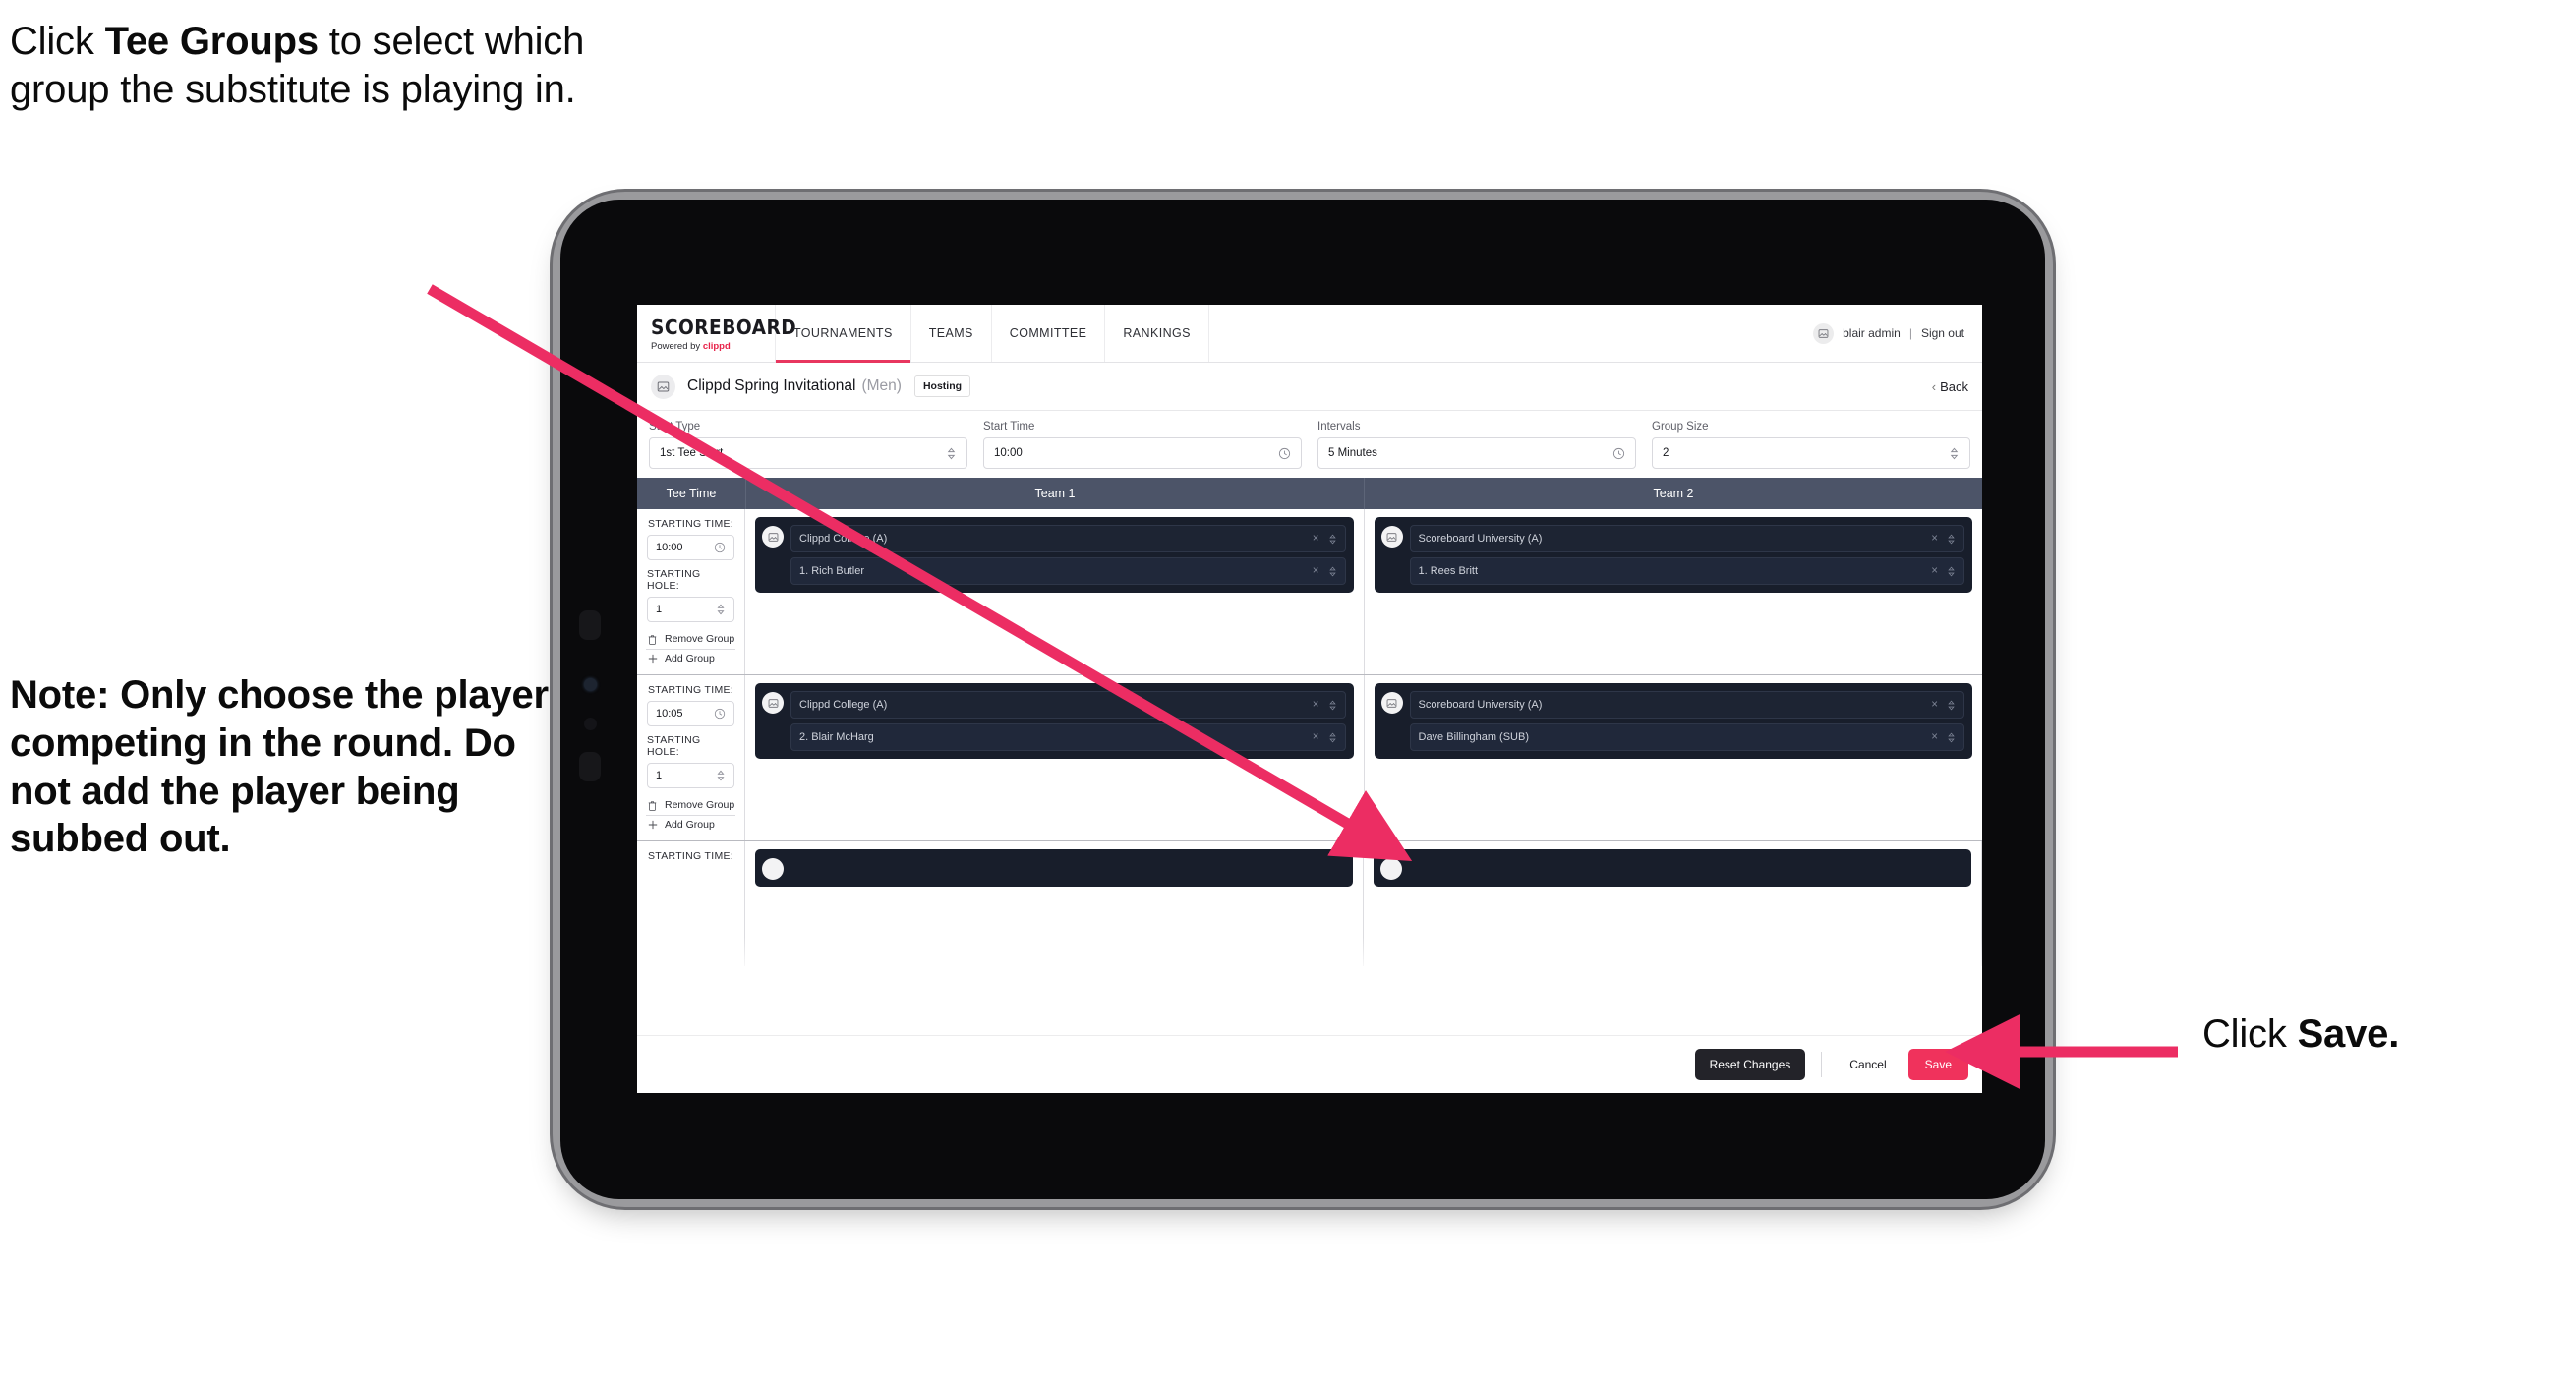  Describe the element at coordinates (771, 385) in the screenshot. I see `tournament-title: Clippd Spring Invitational` at that location.